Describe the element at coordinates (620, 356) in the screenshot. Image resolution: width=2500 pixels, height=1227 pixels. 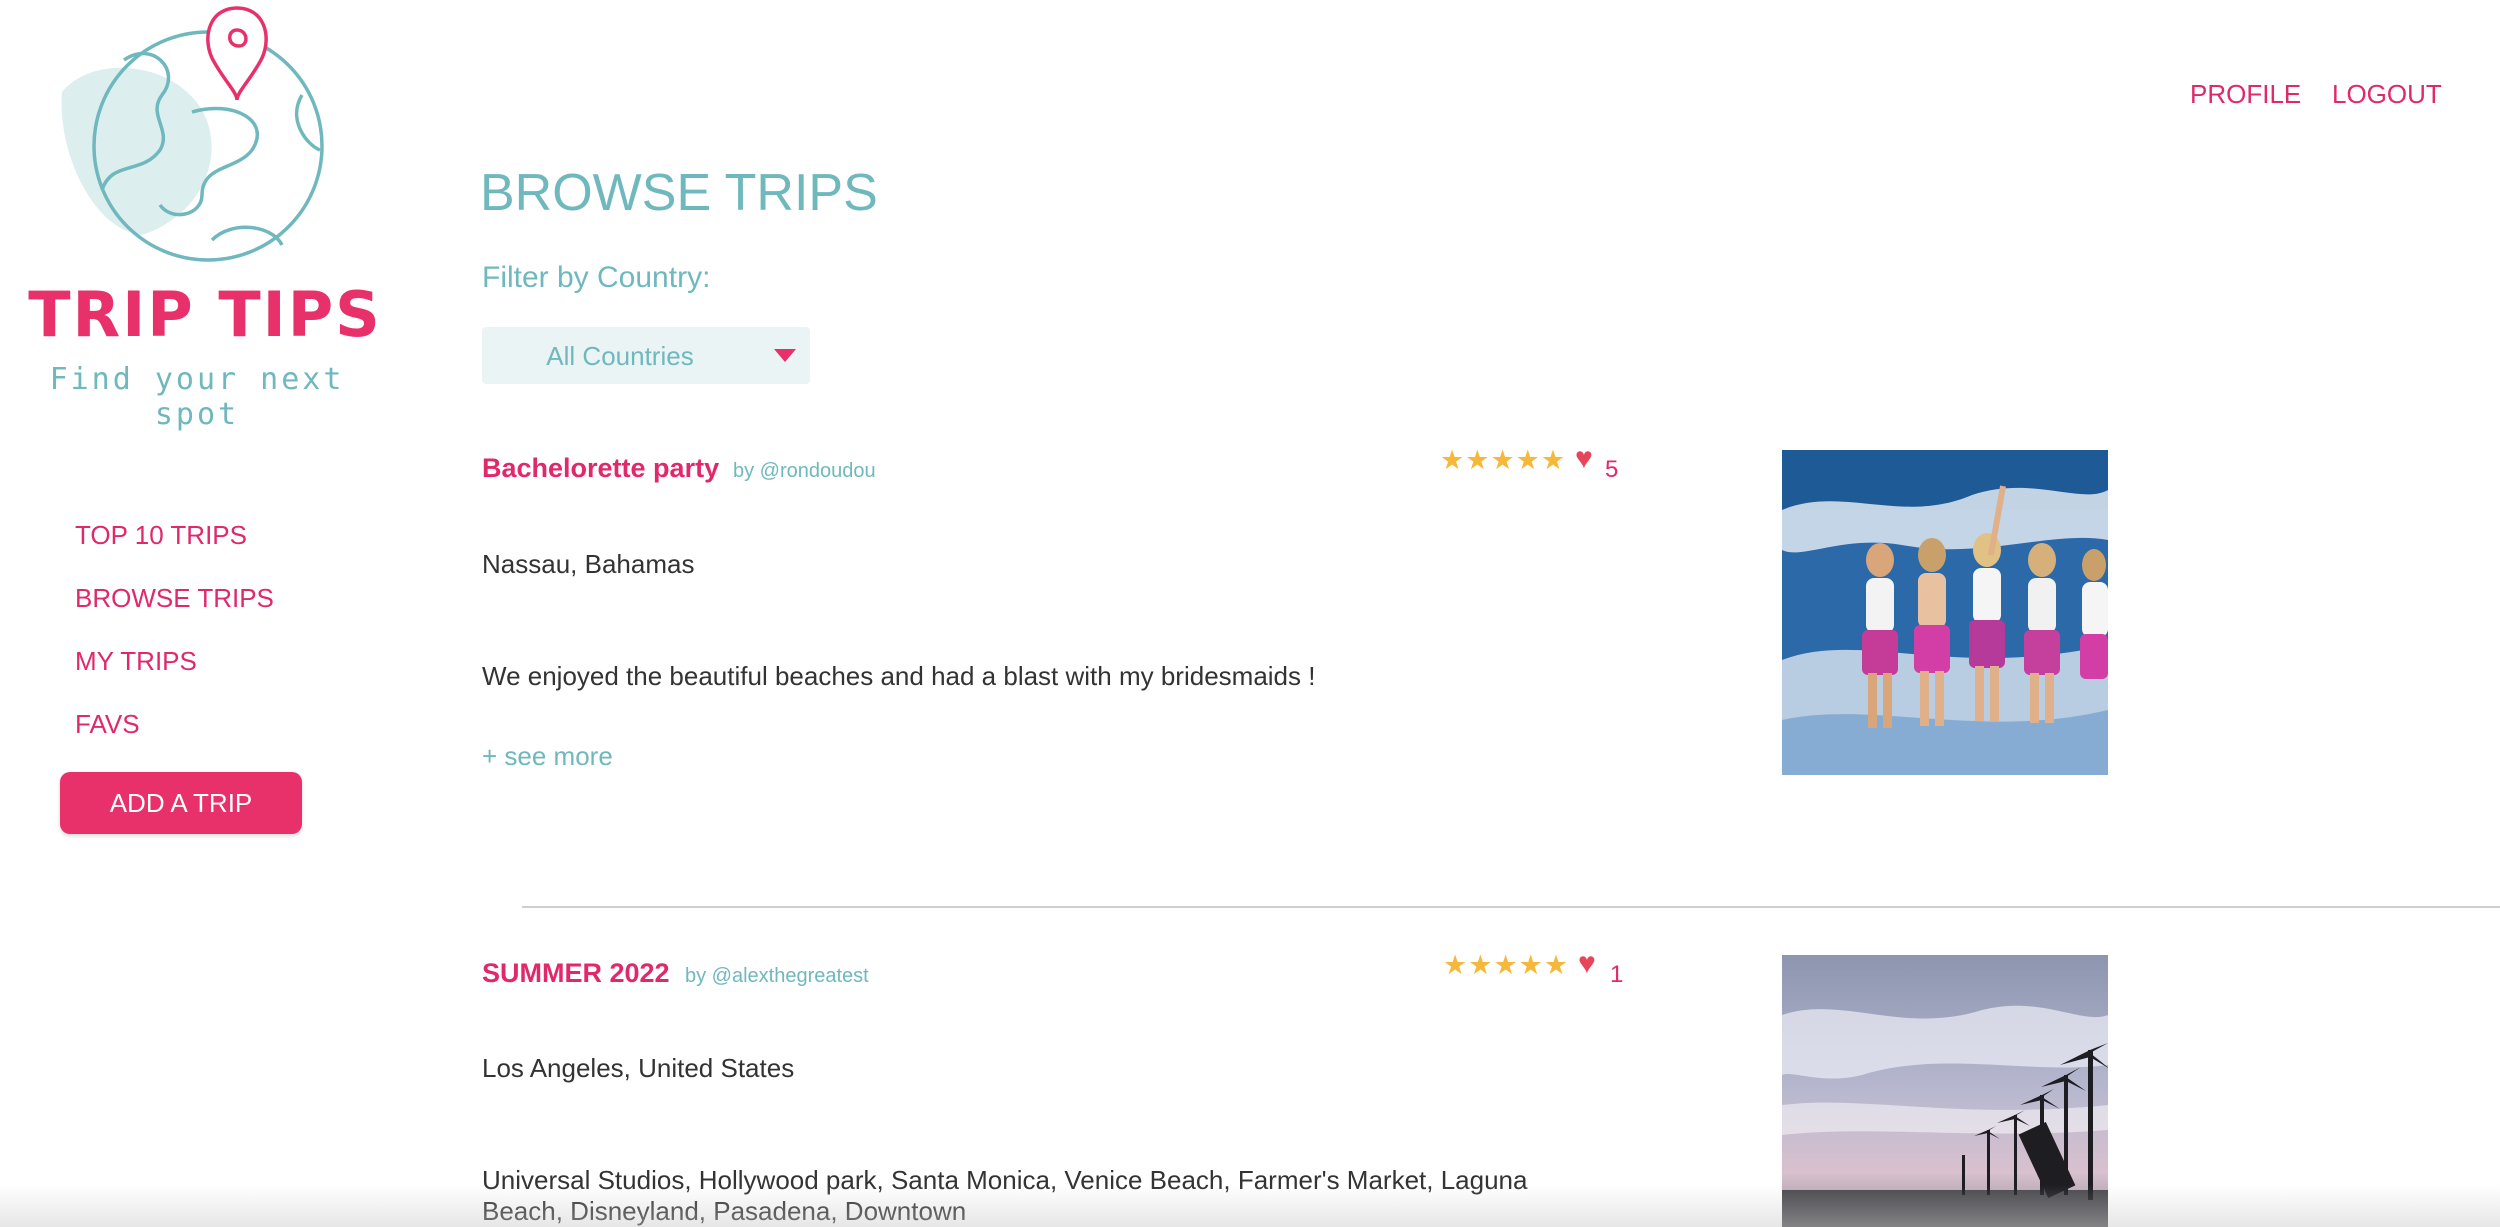
I see `country-select-value: All Countries` at that location.